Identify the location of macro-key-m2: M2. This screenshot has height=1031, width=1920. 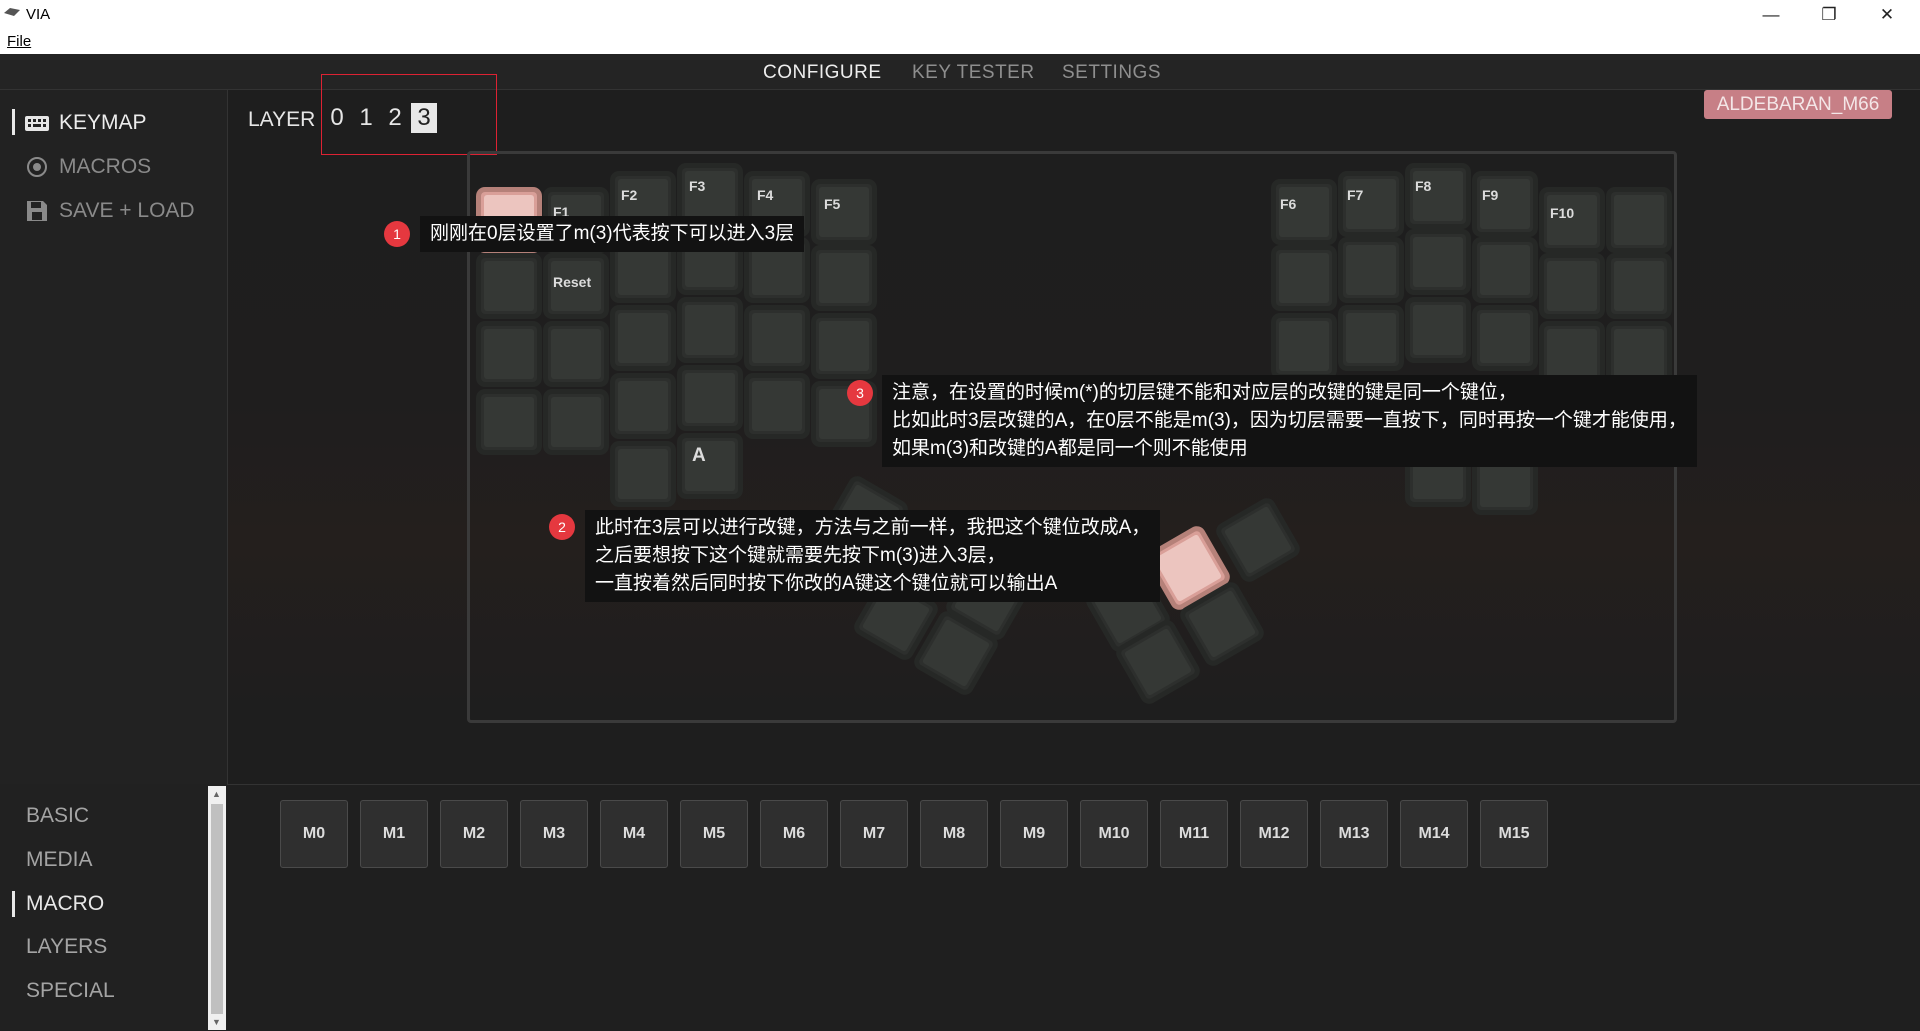
(474, 834).